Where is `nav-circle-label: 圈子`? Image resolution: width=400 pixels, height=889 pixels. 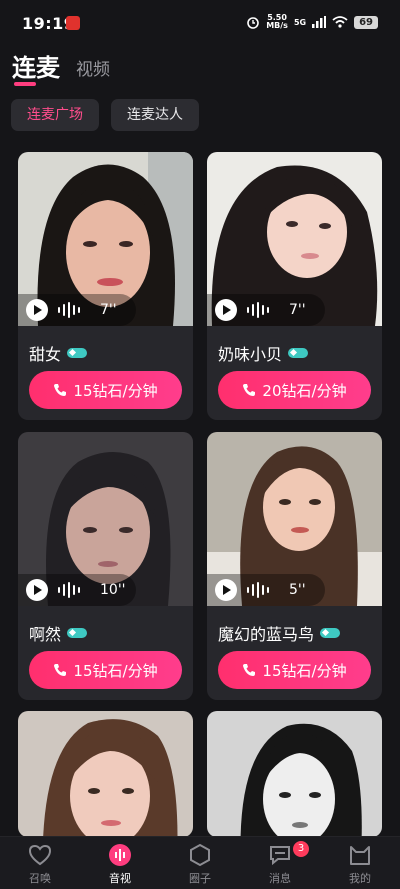
nav-circle-label: 圈子 is located at coordinates (200, 878).